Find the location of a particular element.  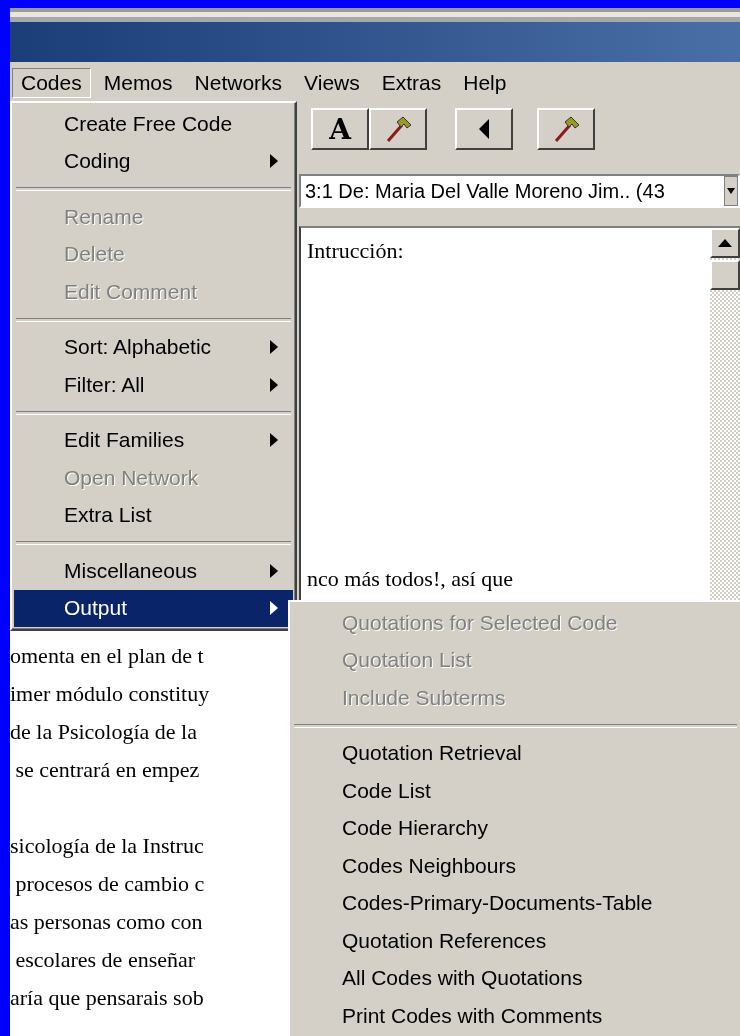

menu-bar-item: Memos is located at coordinates (138, 83).